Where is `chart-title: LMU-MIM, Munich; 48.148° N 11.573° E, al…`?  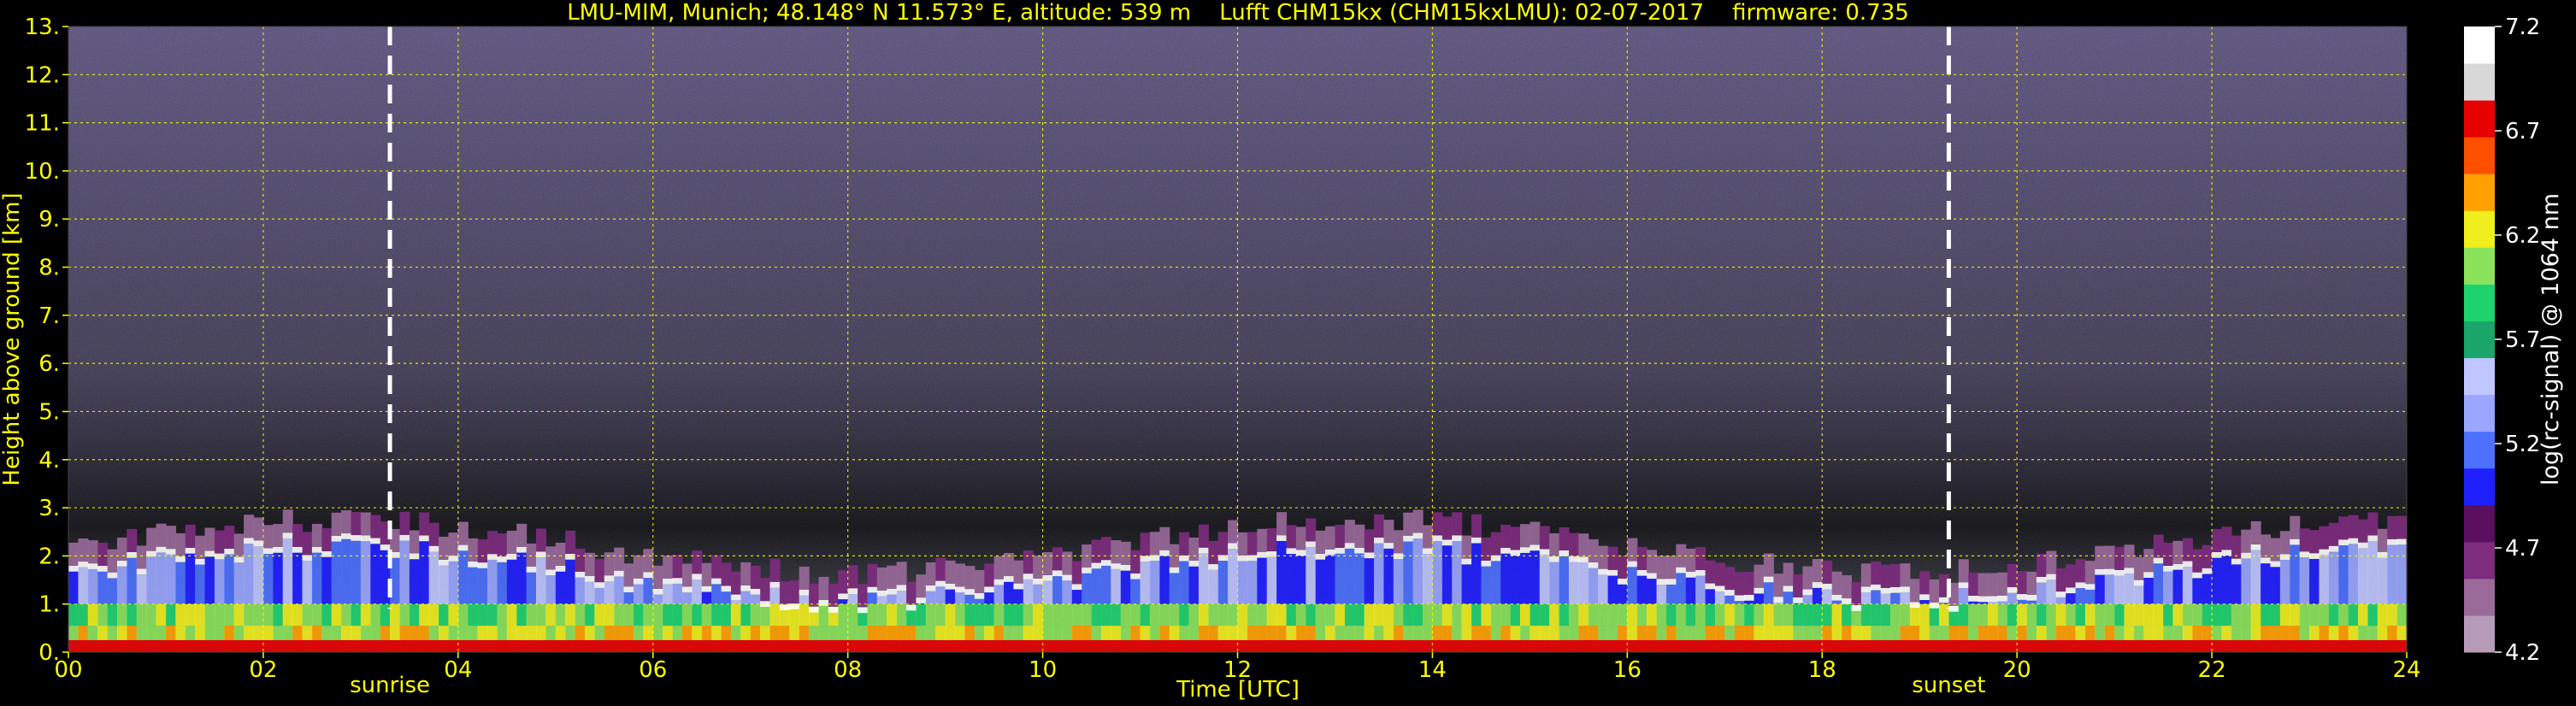
chart-title: LMU-MIM, Munich; 48.148° N 11.573° E, al… is located at coordinates (1238, 13).